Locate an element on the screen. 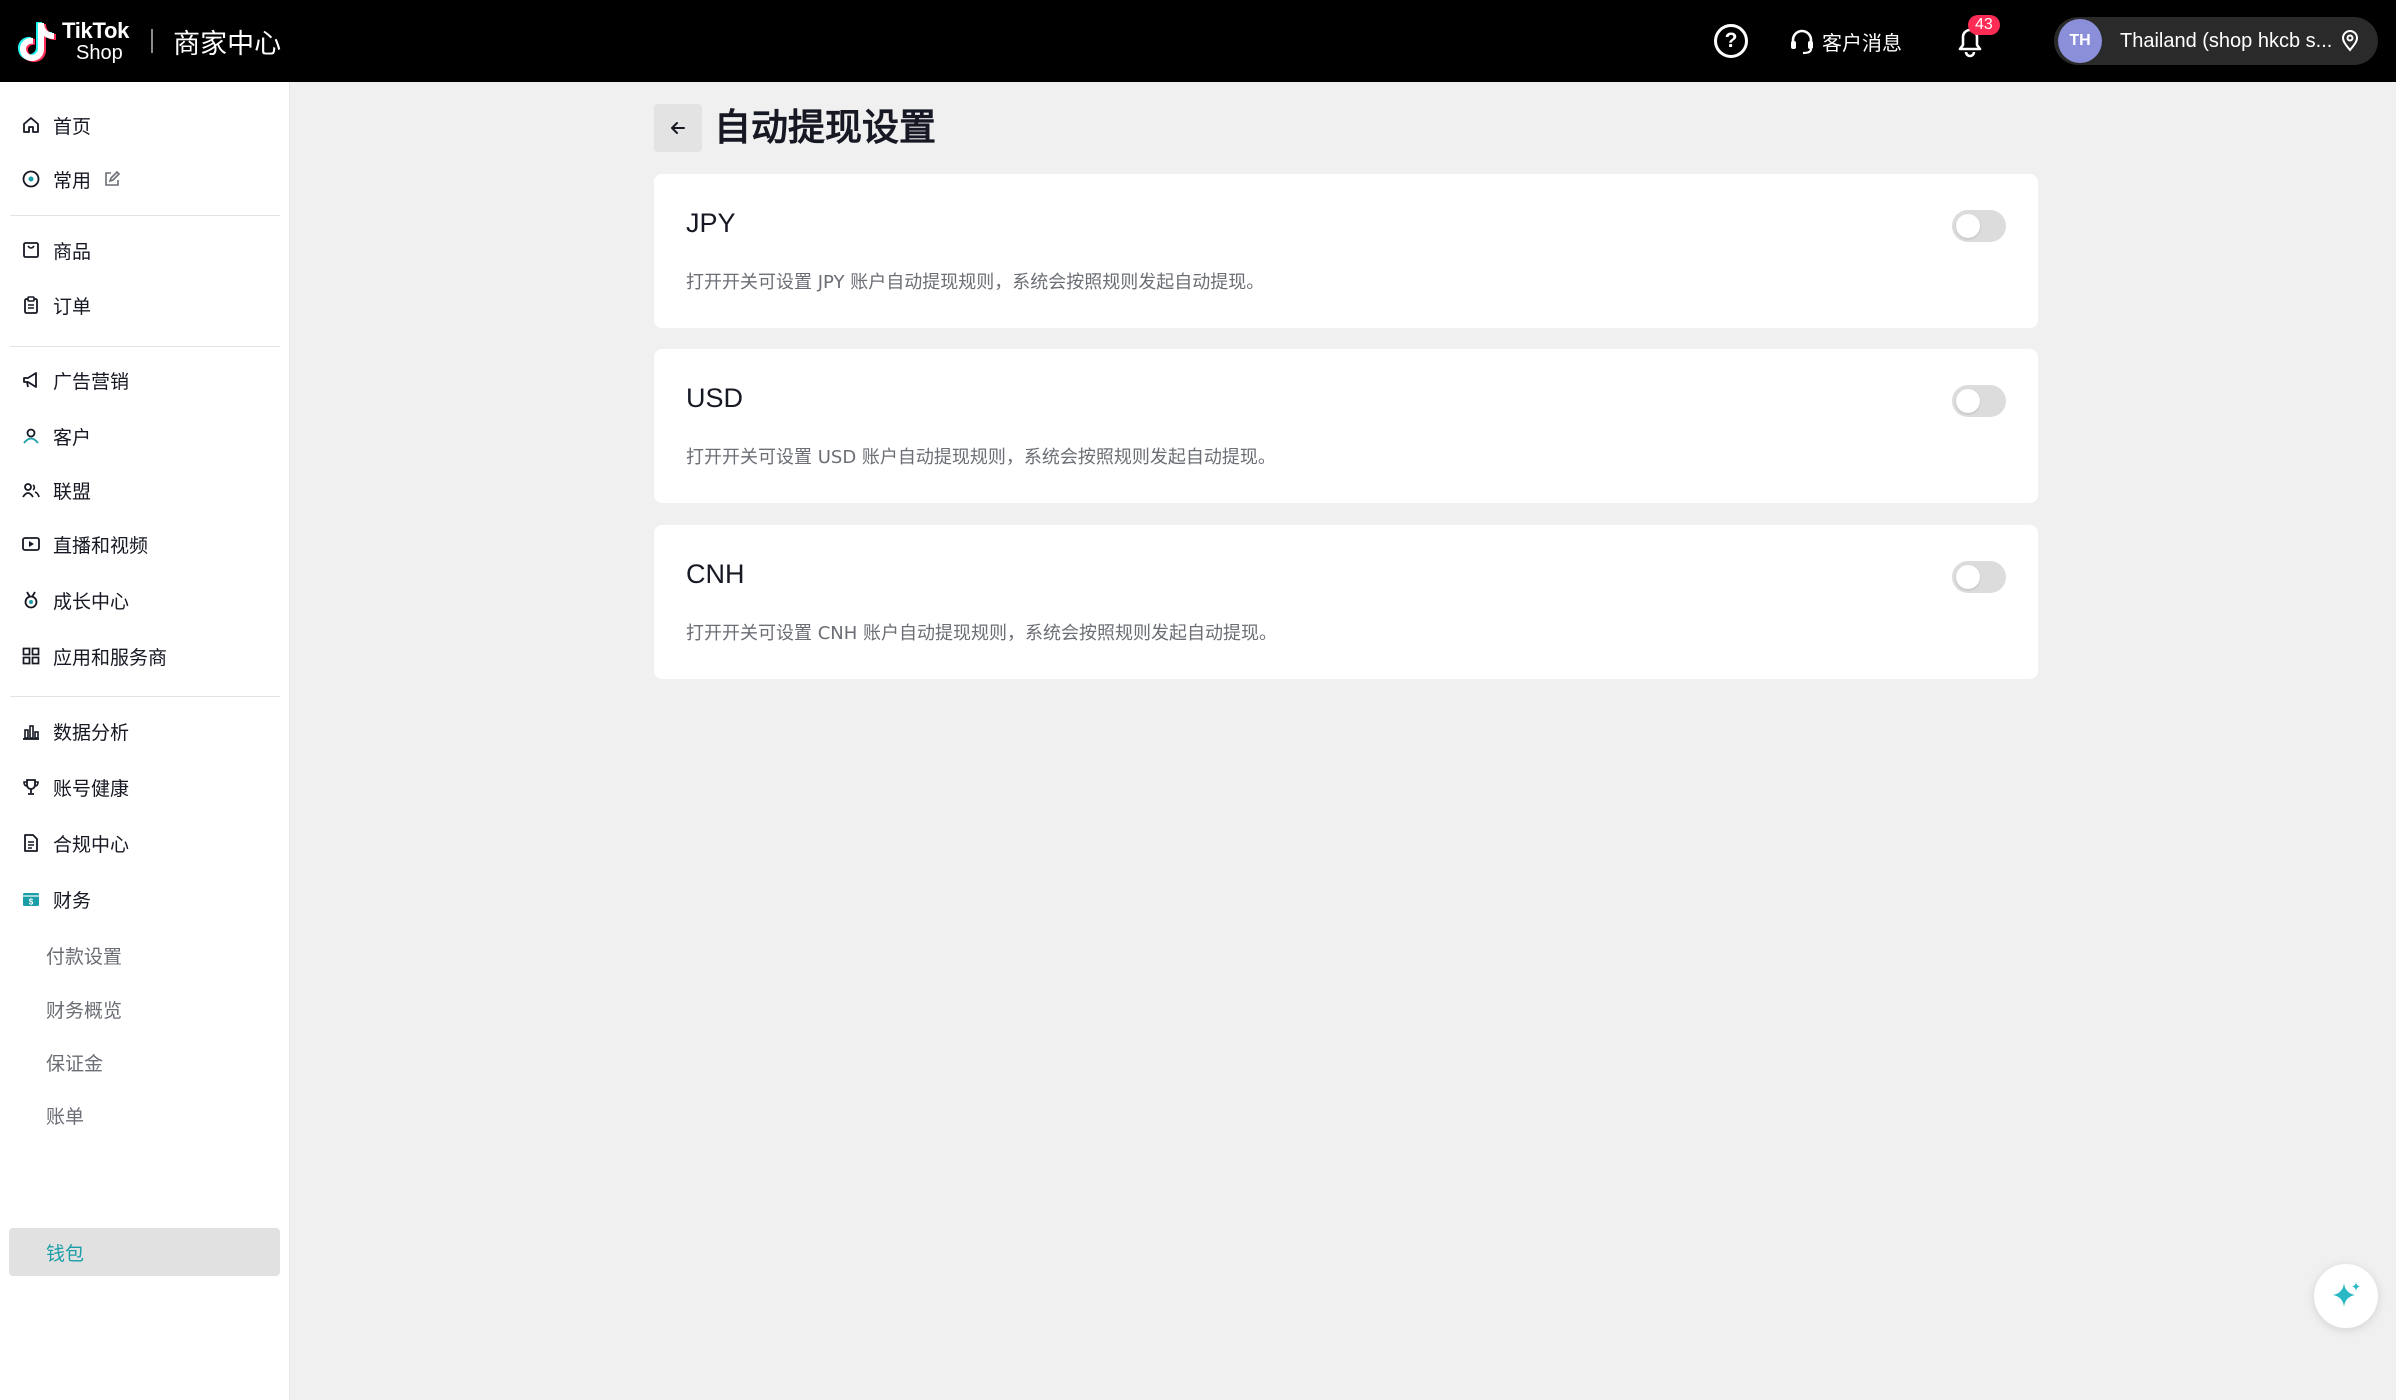 The width and height of the screenshot is (2396, 1400). sidebar-item-label: 商品 is located at coordinates (72, 251).